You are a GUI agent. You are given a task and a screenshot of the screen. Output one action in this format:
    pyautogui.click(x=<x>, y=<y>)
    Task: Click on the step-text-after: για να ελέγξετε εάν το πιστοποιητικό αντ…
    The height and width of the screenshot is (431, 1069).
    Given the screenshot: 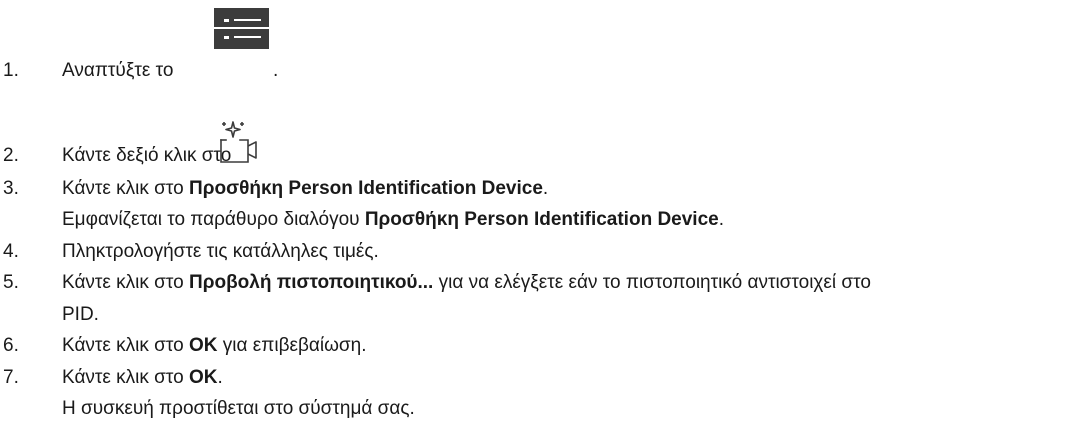 What is the action you would take?
    pyautogui.click(x=652, y=282)
    